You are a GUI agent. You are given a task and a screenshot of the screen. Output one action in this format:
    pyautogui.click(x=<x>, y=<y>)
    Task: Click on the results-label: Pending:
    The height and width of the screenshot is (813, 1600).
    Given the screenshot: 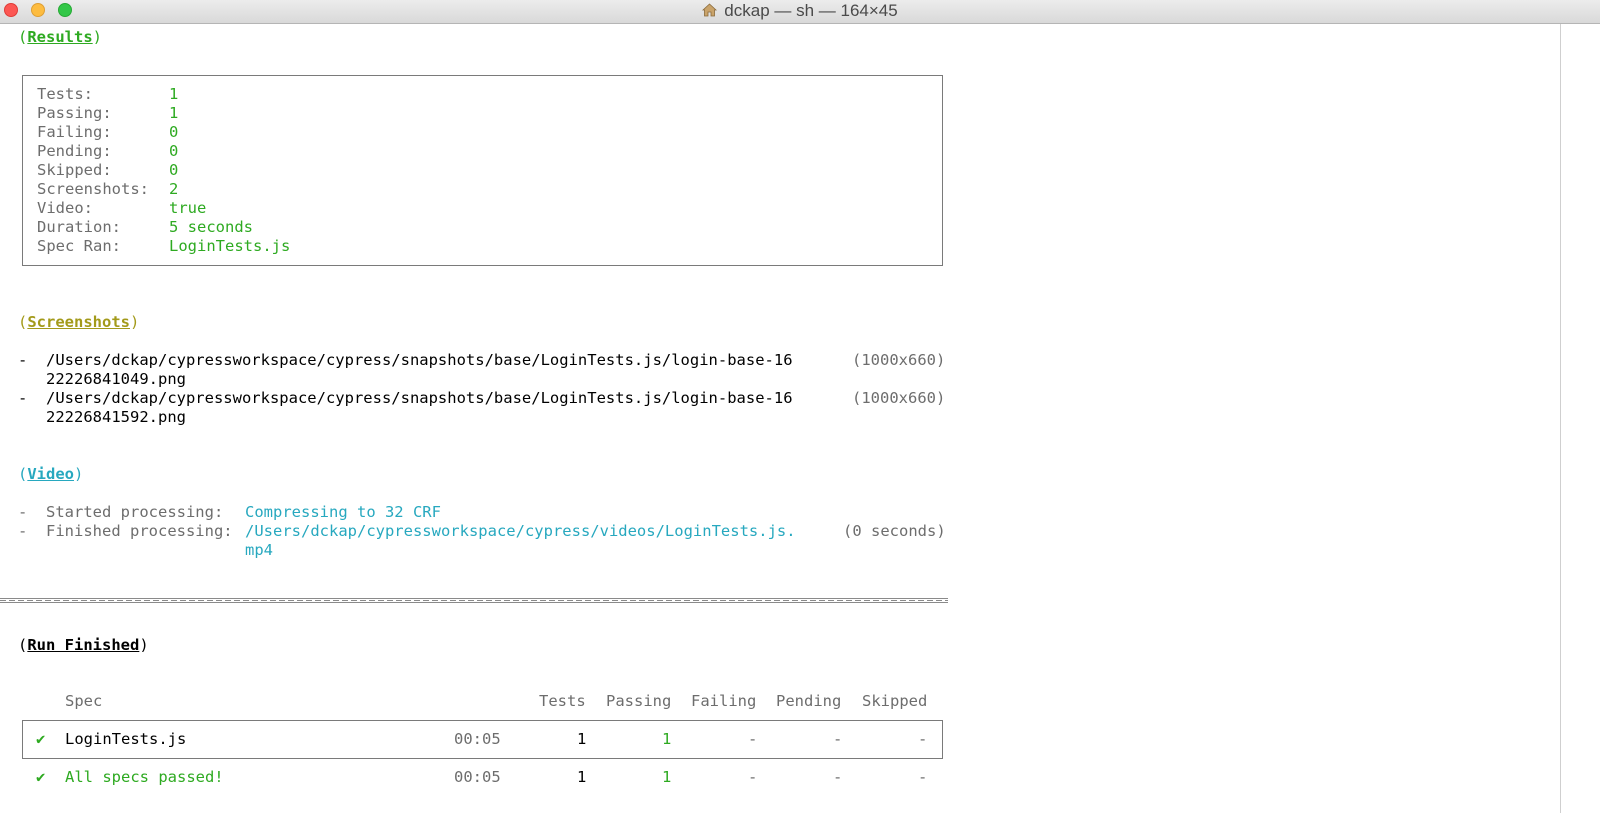 What is the action you would take?
    pyautogui.click(x=74, y=151)
    